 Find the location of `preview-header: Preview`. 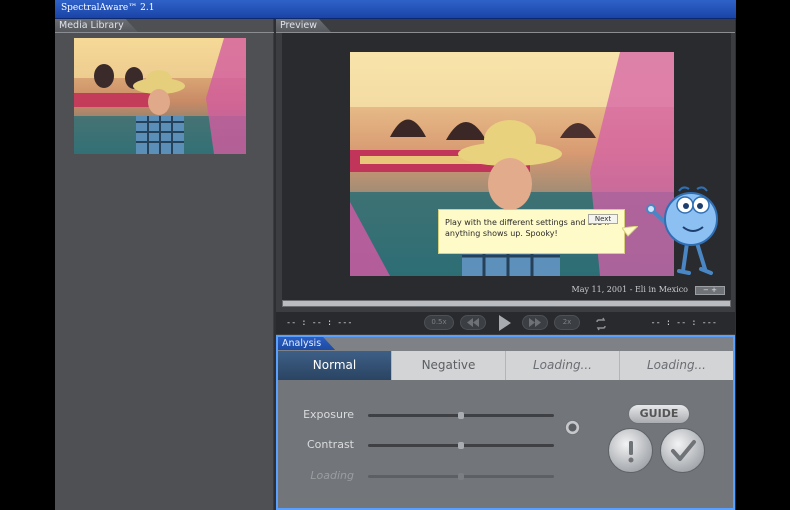

preview-header: Preview is located at coordinates (303, 25).